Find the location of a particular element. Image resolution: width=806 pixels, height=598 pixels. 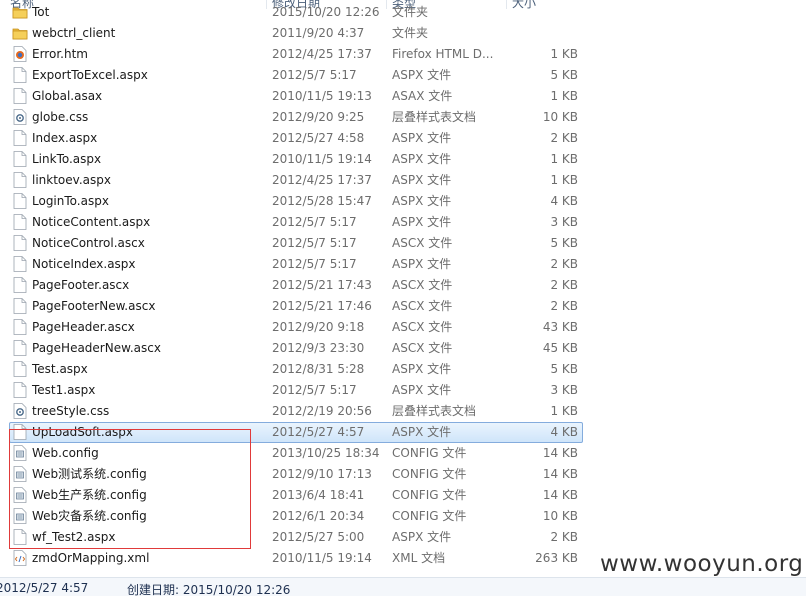

css-icon is located at coordinates (20, 411).